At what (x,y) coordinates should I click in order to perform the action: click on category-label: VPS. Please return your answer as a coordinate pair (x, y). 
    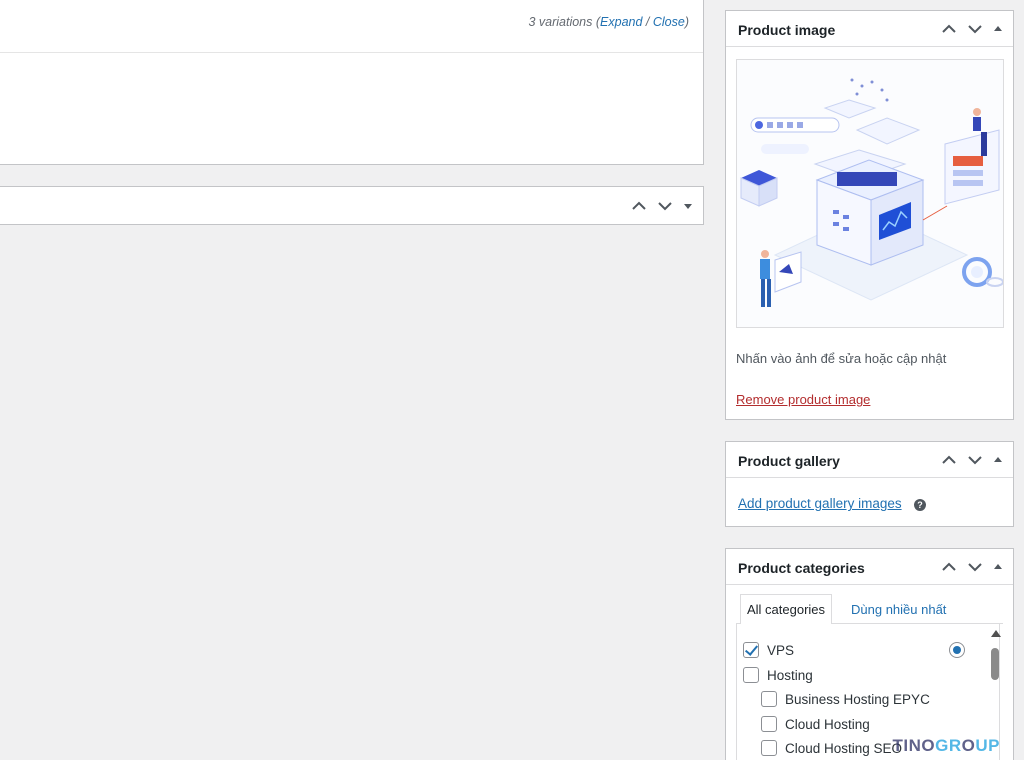
    Looking at the image, I should click on (781, 650).